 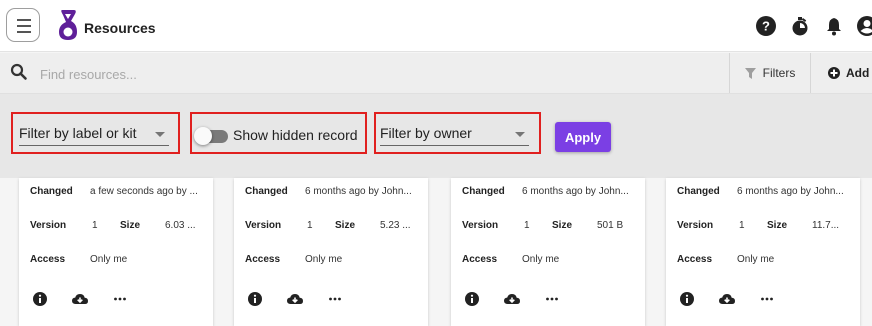 What do you see at coordinates (834, 73) in the screenshot?
I see `add-circle-icon` at bounding box center [834, 73].